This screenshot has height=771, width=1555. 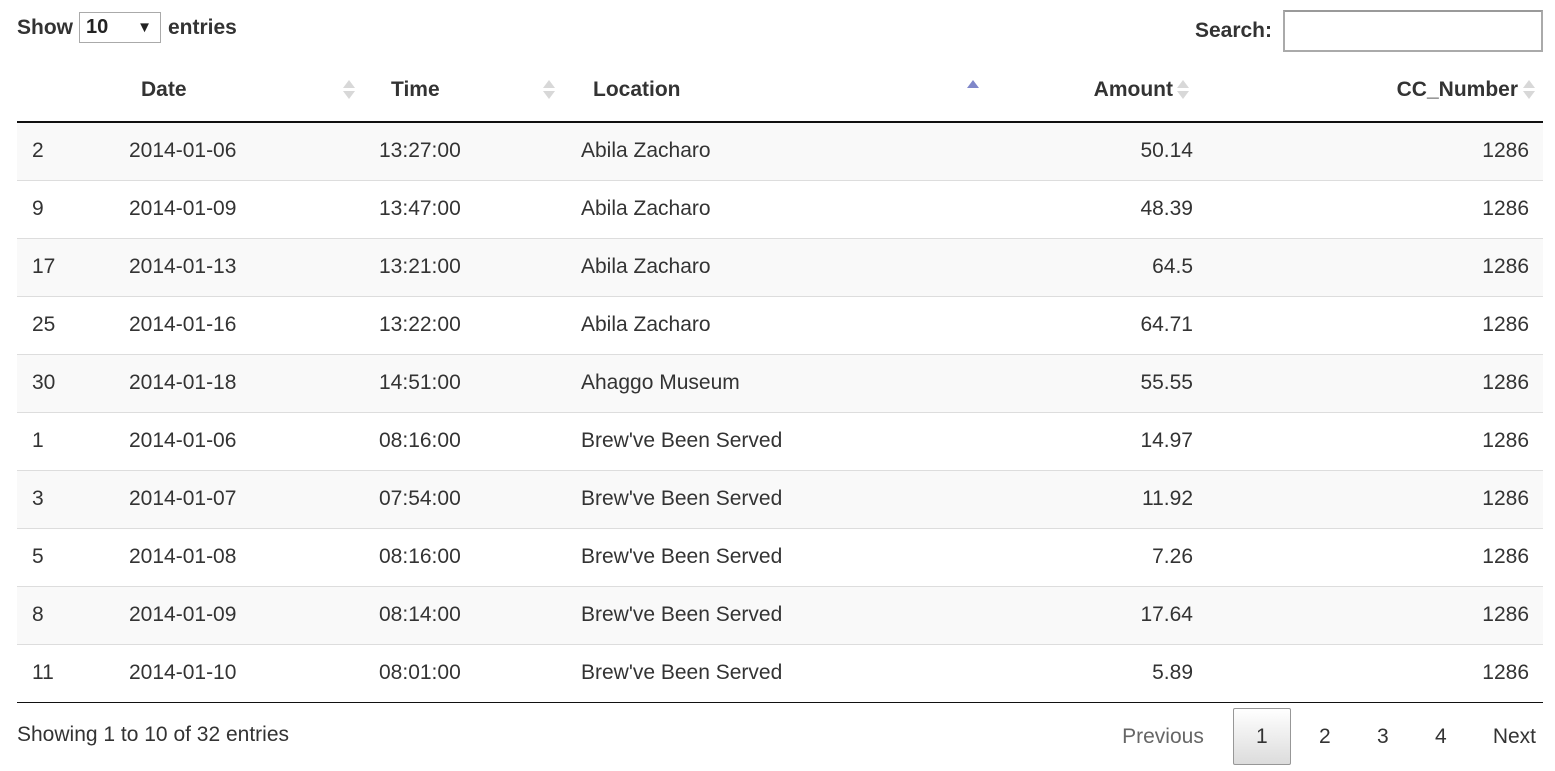 What do you see at coordinates (1413, 31) in the screenshot?
I see `search-input` at bounding box center [1413, 31].